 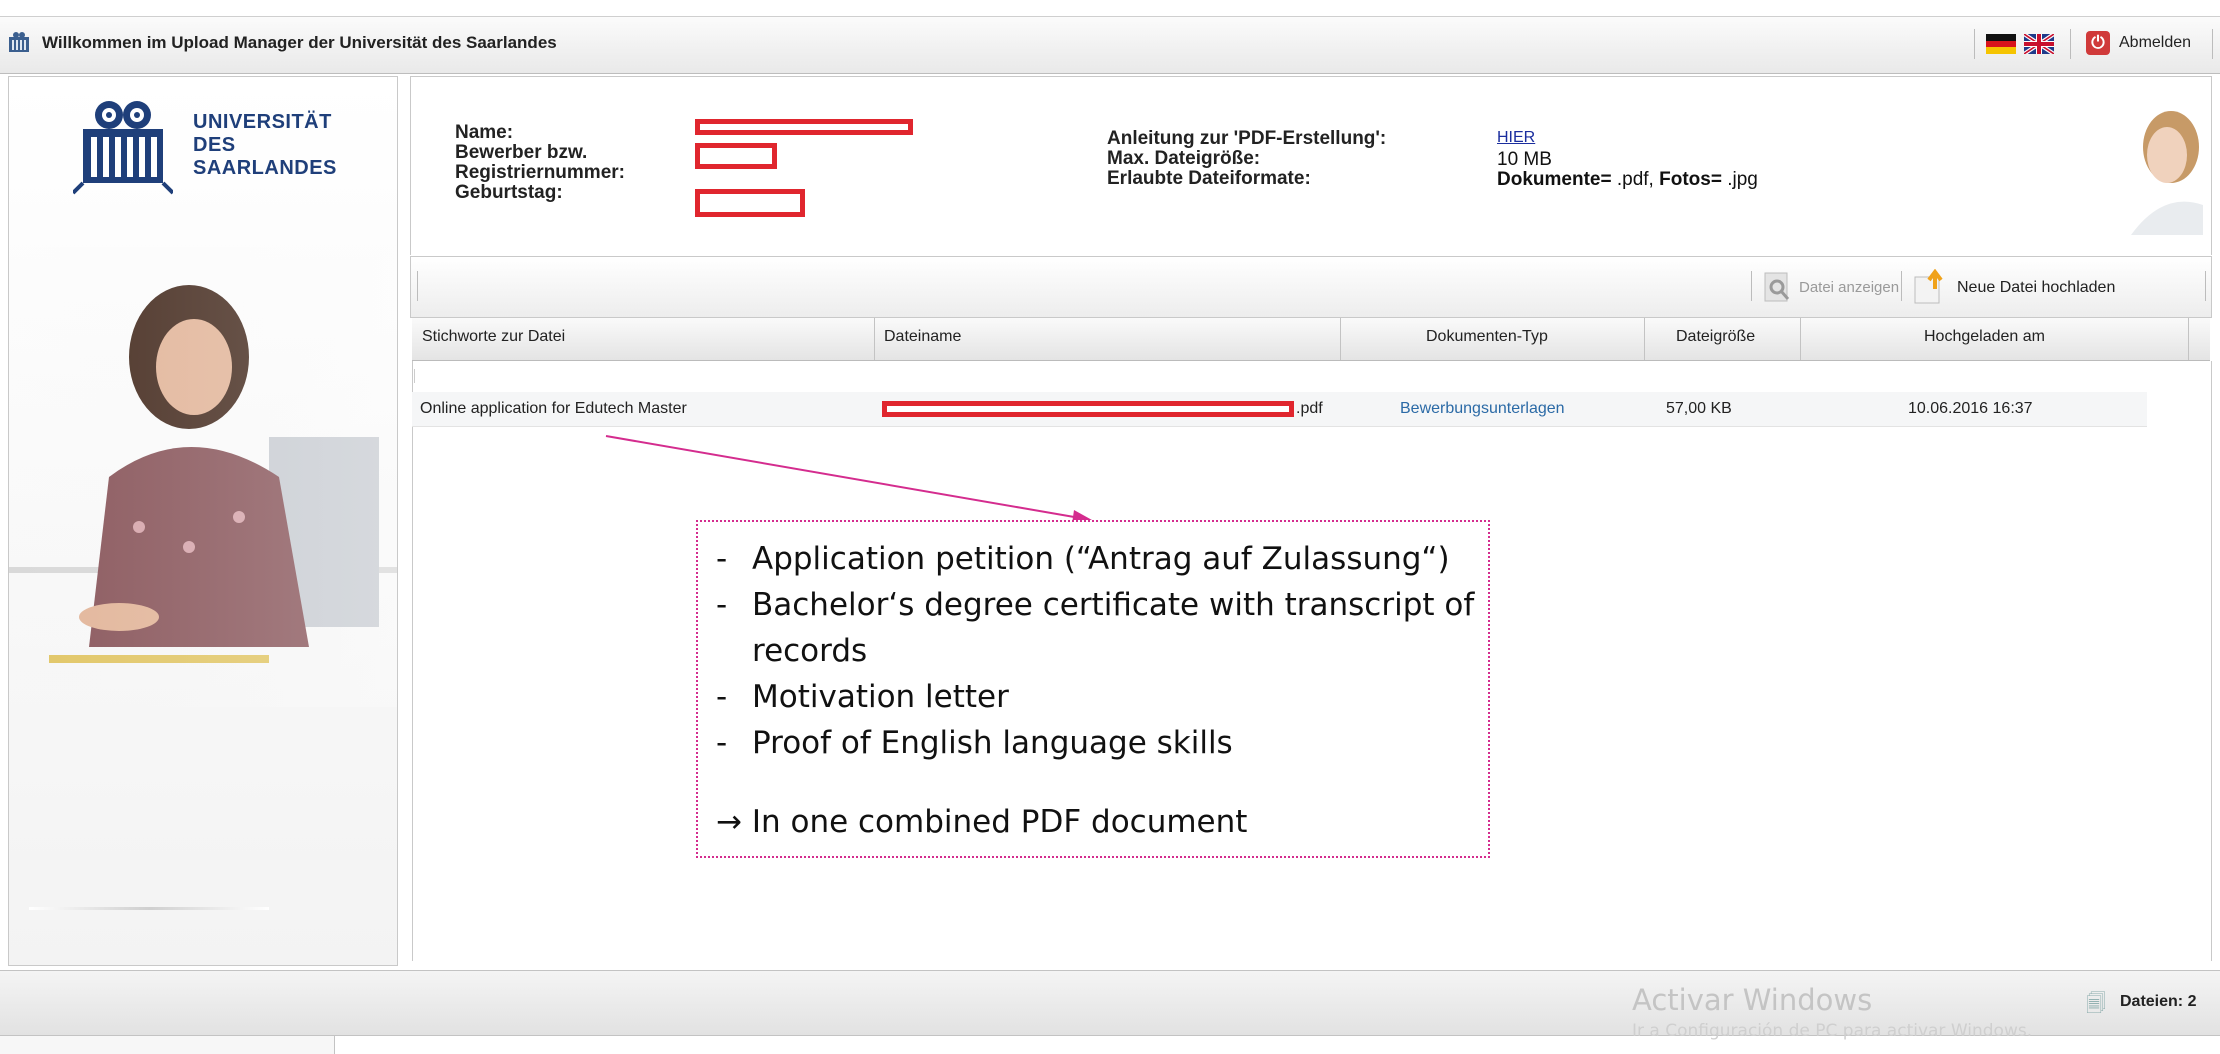 What do you see at coordinates (1715, 337) in the screenshot?
I see `column-header-size: Dateigröße` at bounding box center [1715, 337].